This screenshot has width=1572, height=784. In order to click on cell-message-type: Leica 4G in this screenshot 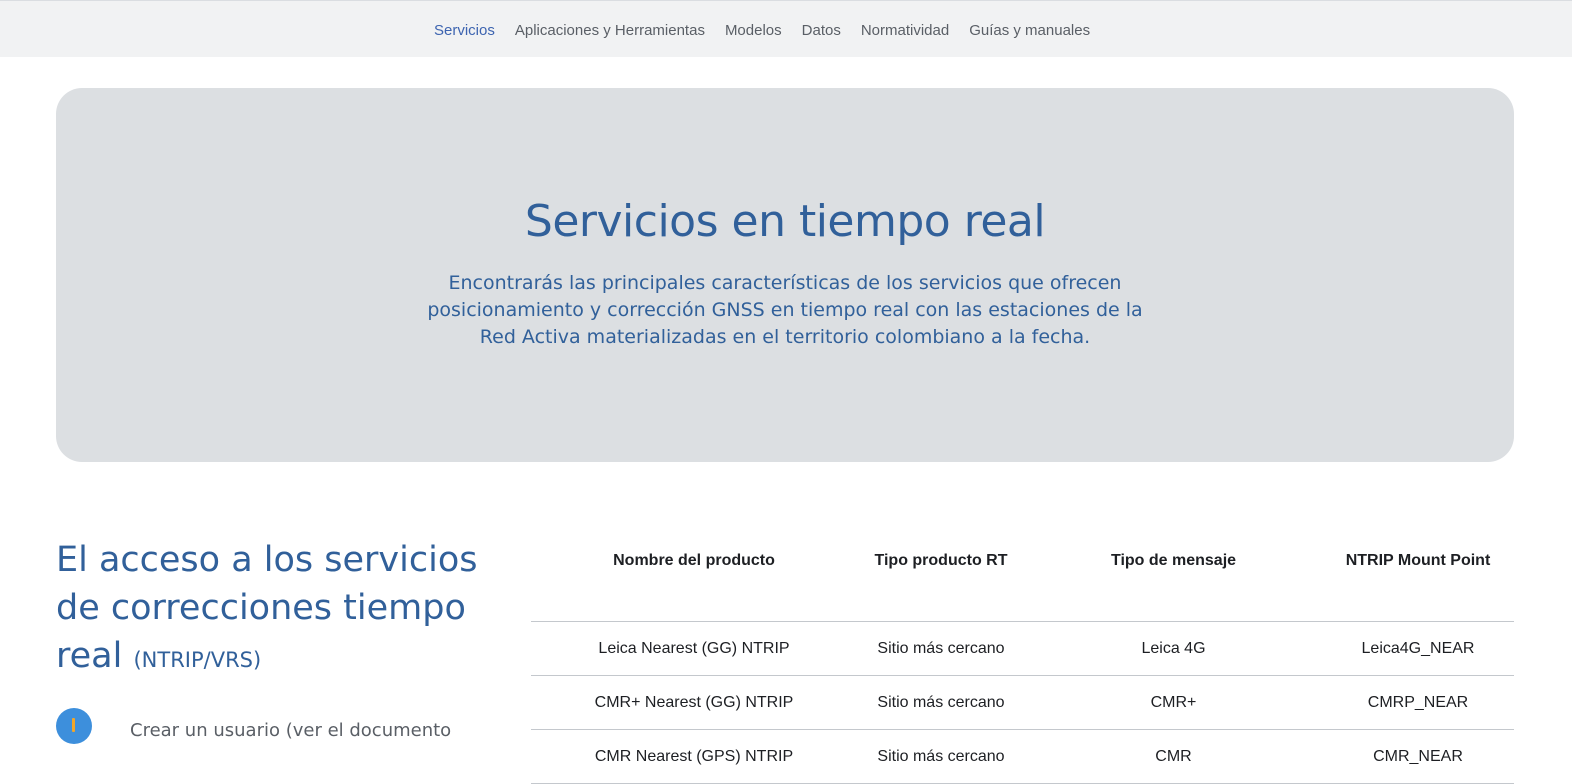, I will do `click(1173, 648)`.